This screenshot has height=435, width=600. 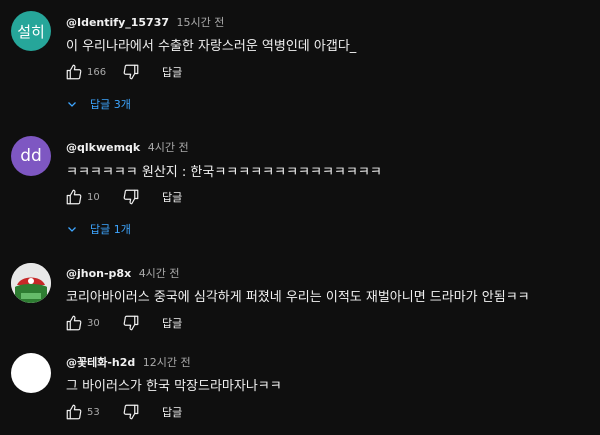 I want to click on comment-text: 그 바이러스가 한국 막장드라마자나ㅋㅋ, so click(x=174, y=386).